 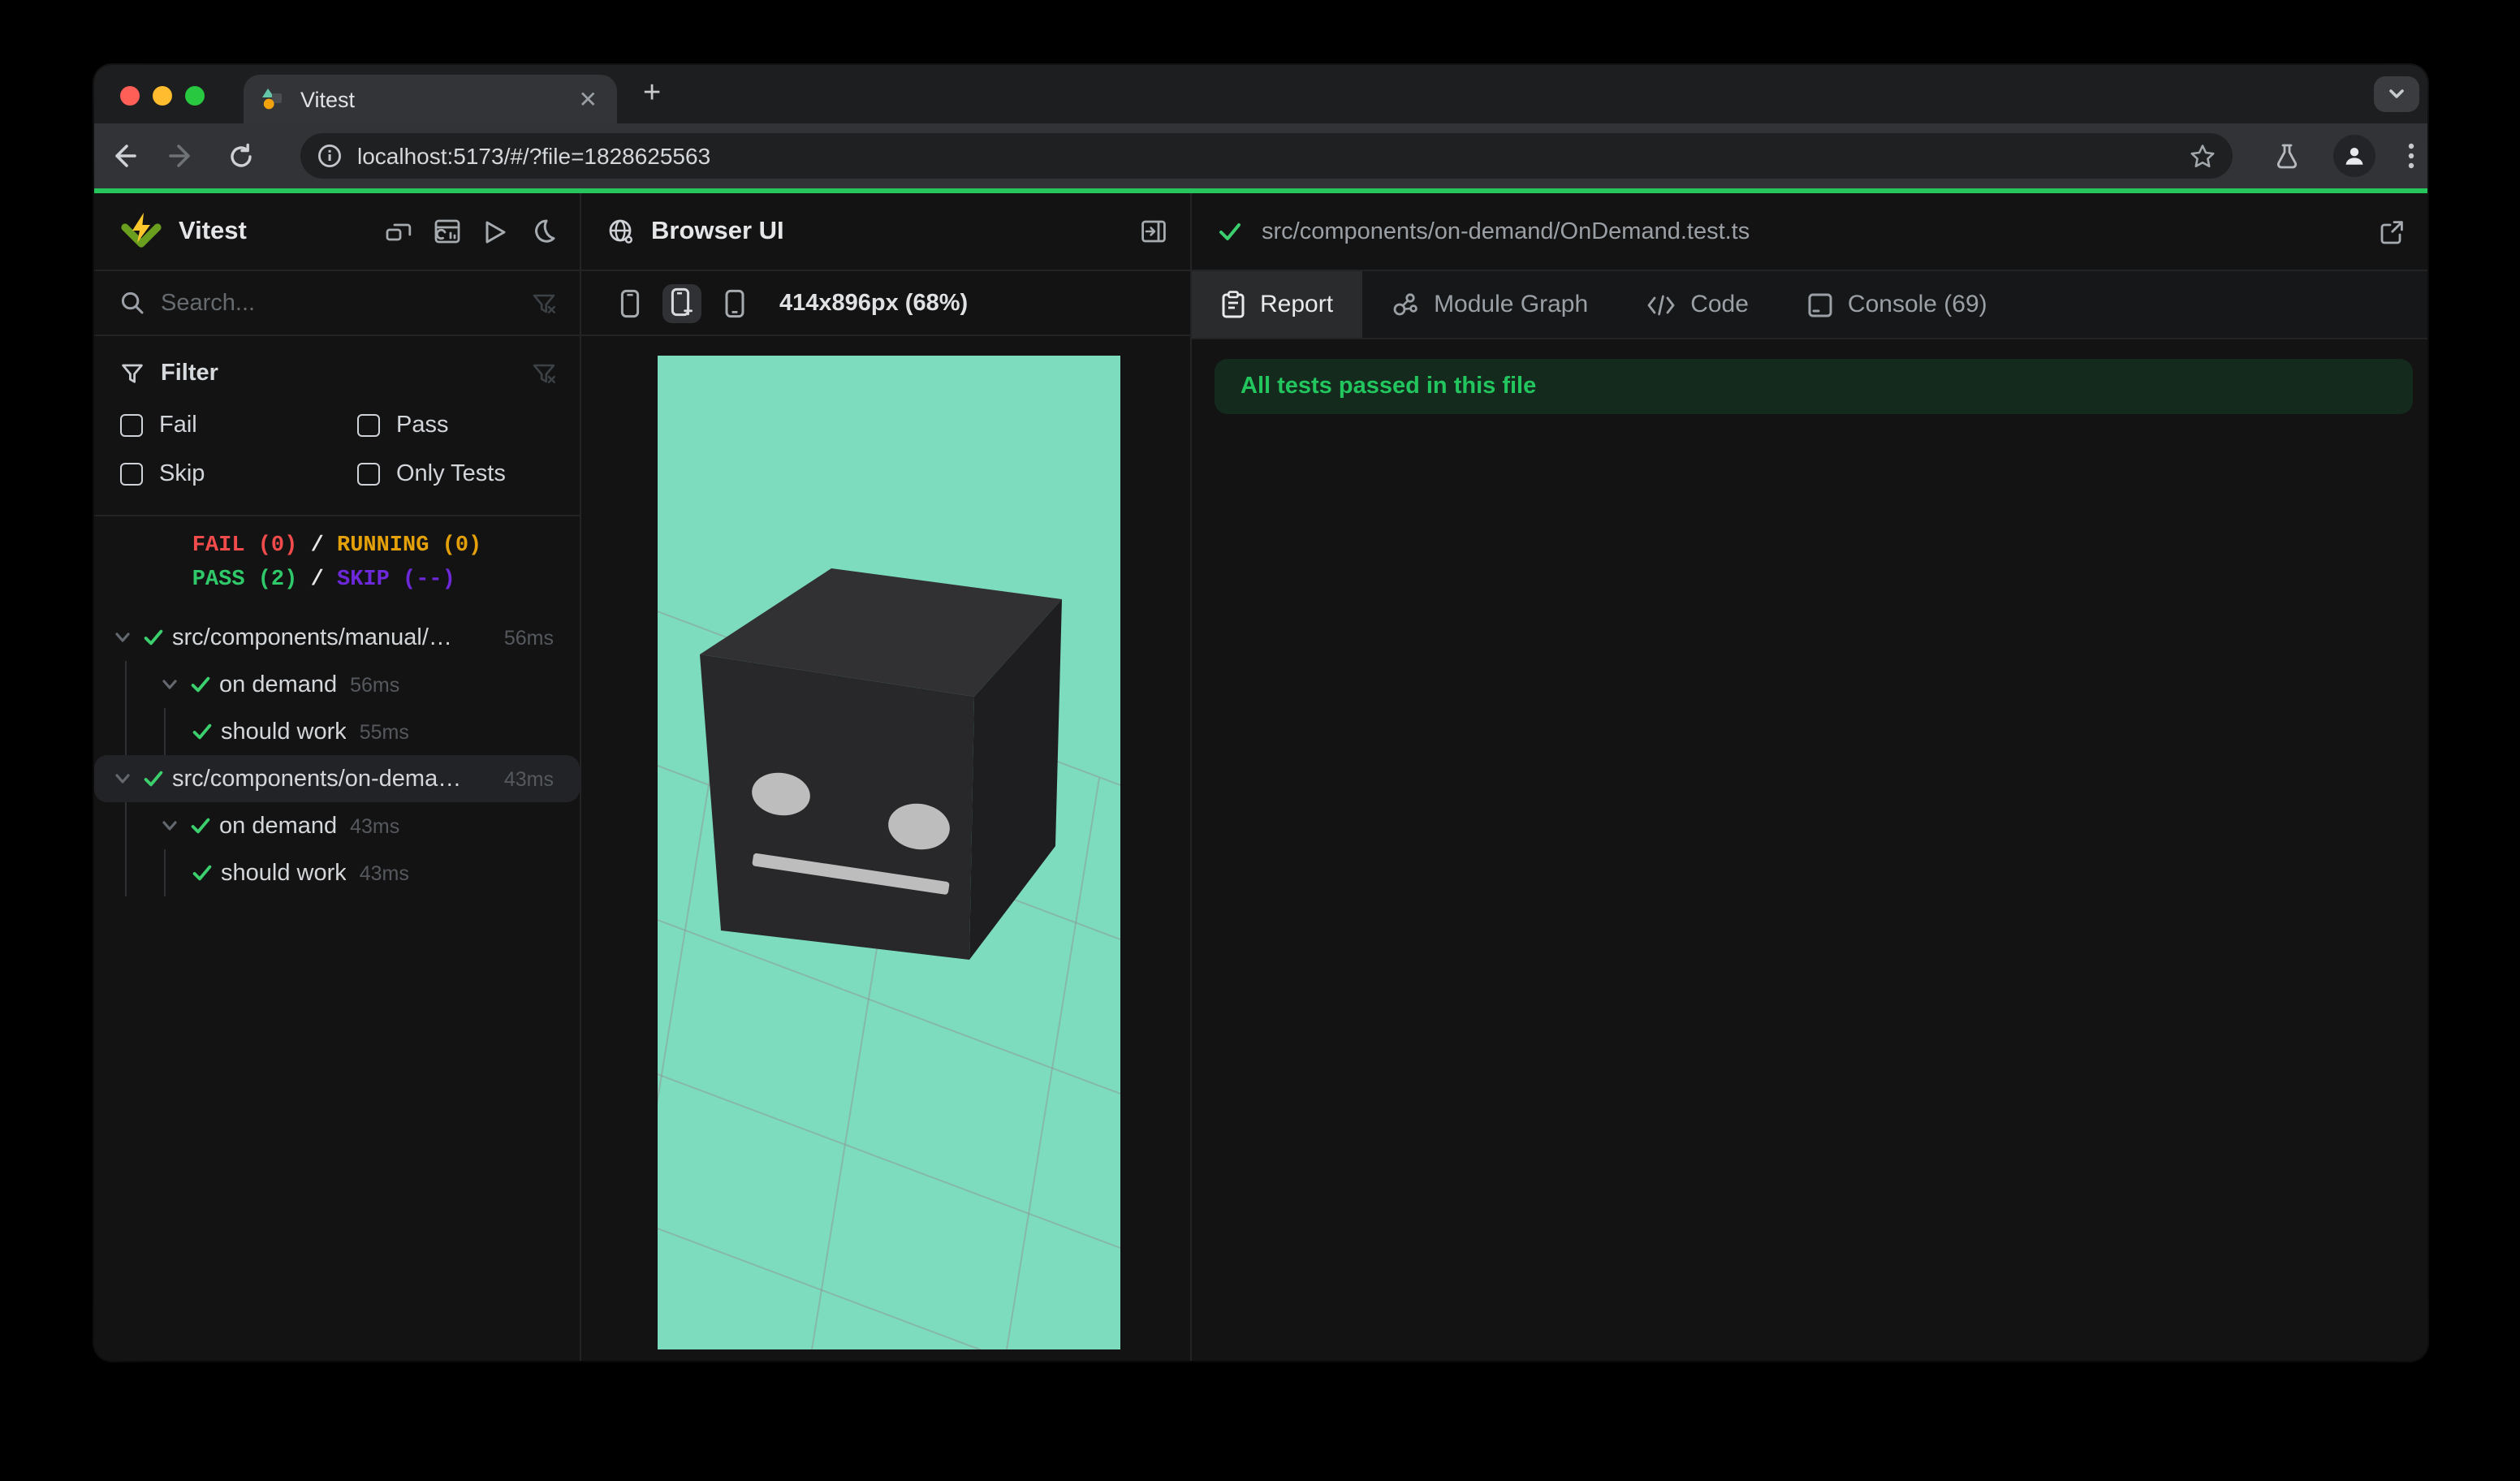 What do you see at coordinates (1273, 156) in the screenshot?
I see `url-text: localhost:5173/#/?file=1828625563` at bounding box center [1273, 156].